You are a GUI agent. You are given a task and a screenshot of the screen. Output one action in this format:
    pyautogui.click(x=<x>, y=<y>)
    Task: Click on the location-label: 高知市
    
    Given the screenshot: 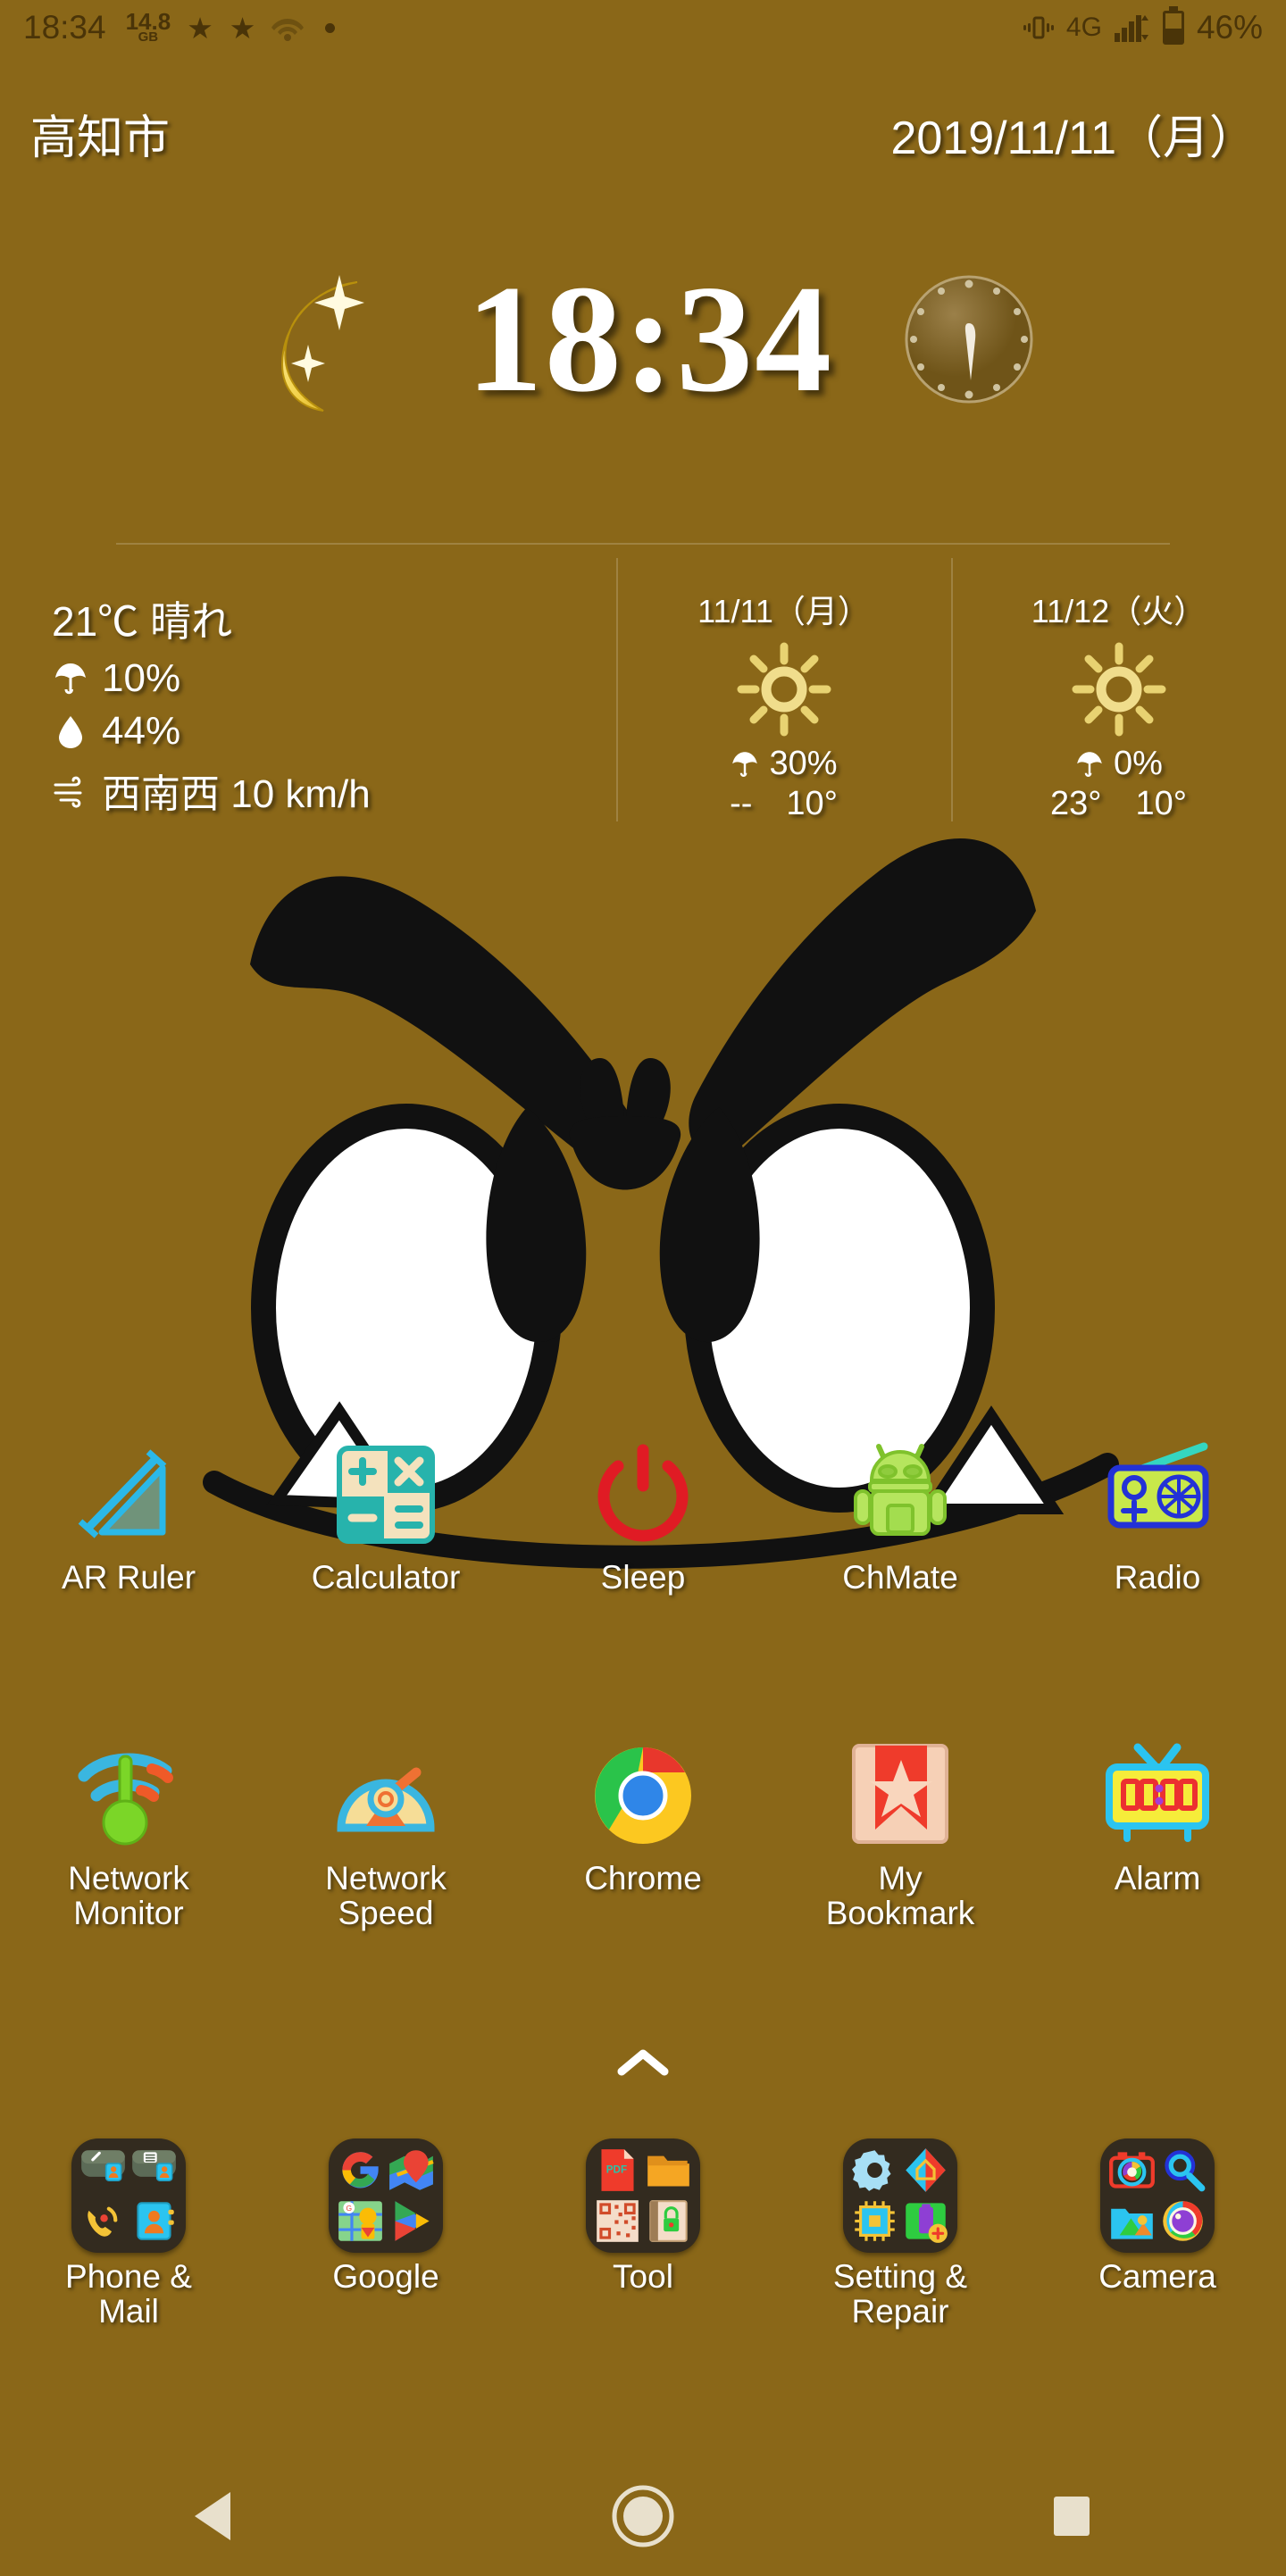 What is the action you would take?
    pyautogui.click(x=100, y=133)
    